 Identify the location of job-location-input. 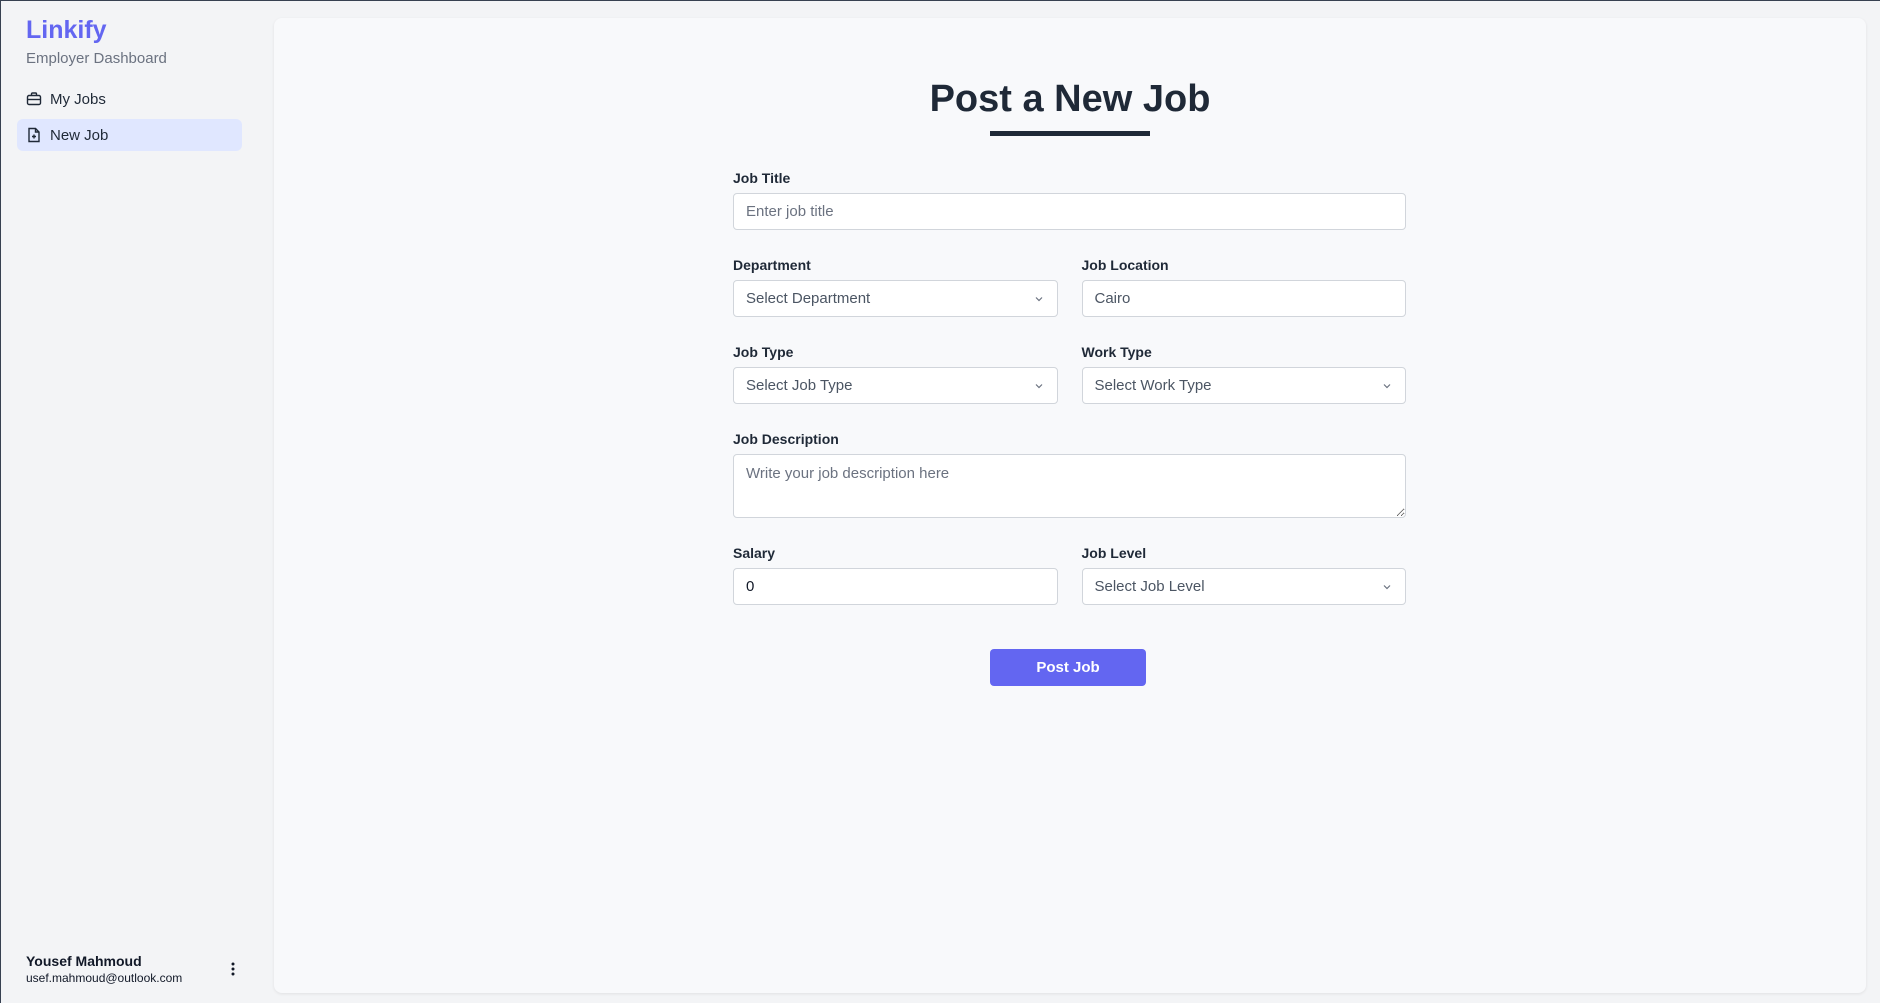
(1243, 298).